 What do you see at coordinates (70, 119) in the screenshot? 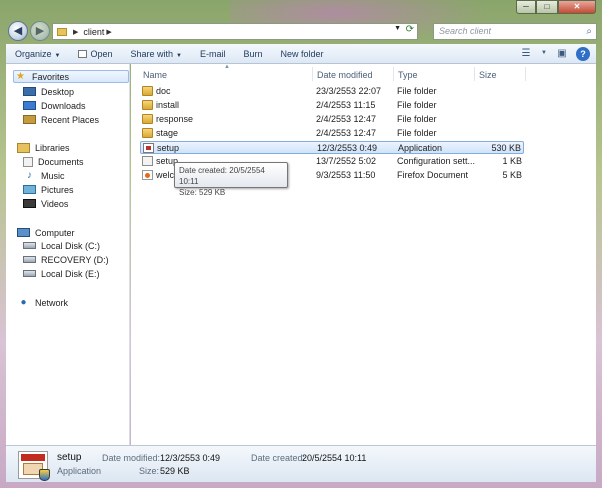
I see `nav-item-label: Recent Places` at bounding box center [70, 119].